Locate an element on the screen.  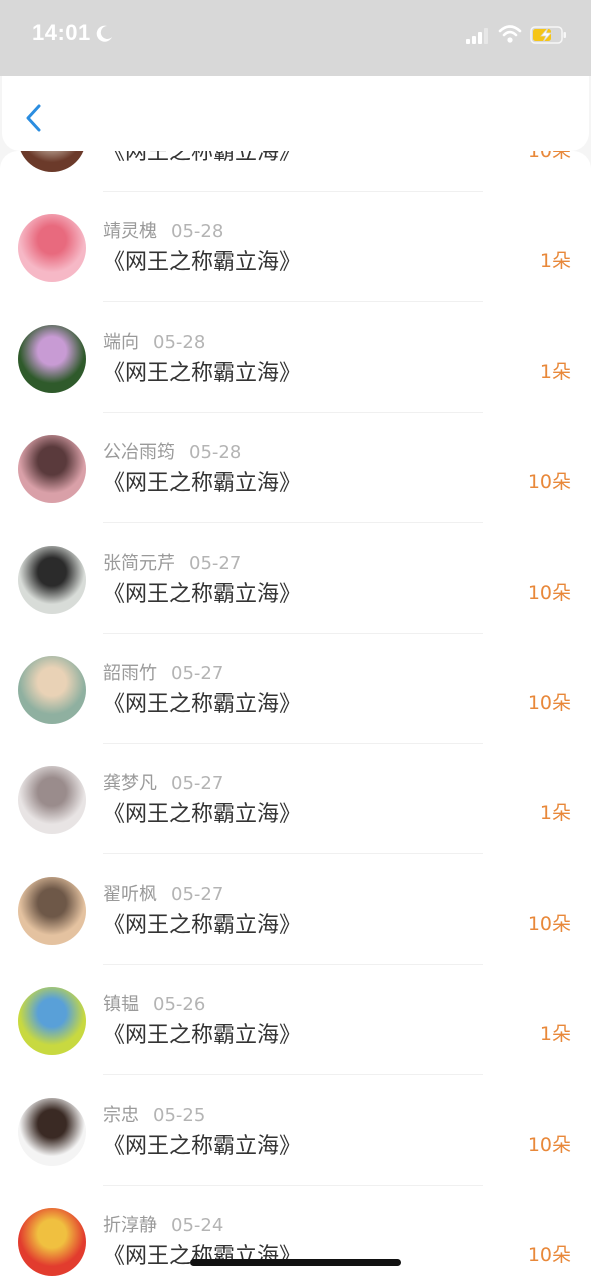
list-item: 龚梦凡 05-27 《网王之称霸立海》 1朵 is located at coordinates (295, 799).